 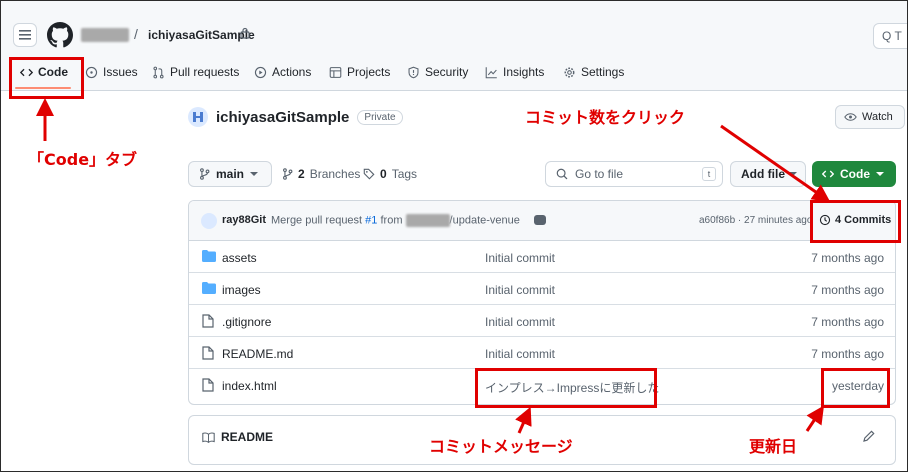 What do you see at coordinates (775, 163) in the screenshot?
I see `arrow-commits` at bounding box center [775, 163].